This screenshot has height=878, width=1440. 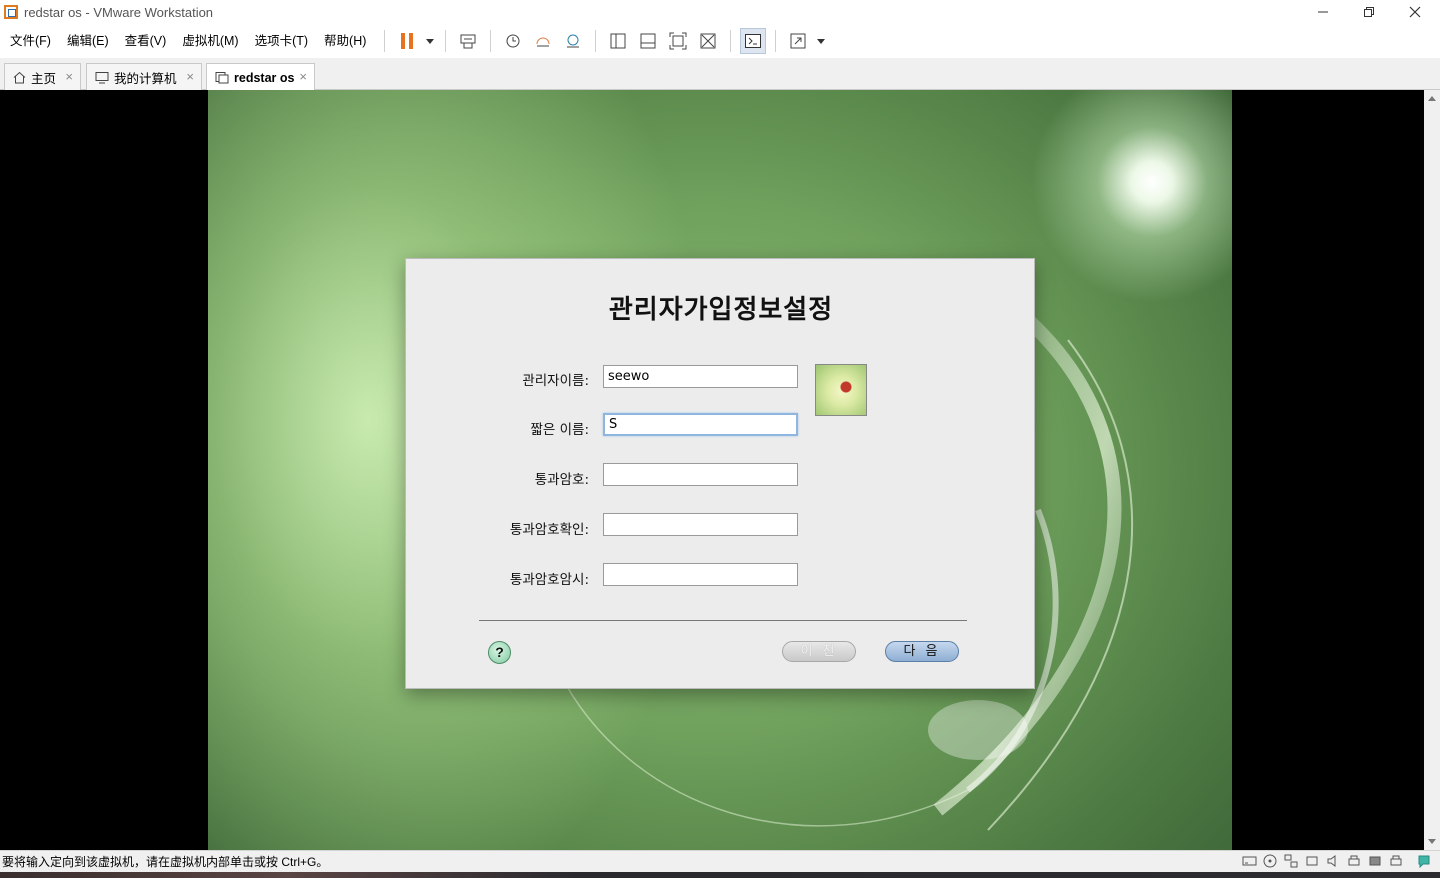 I want to click on restore-icon, so click(x=1369, y=12).